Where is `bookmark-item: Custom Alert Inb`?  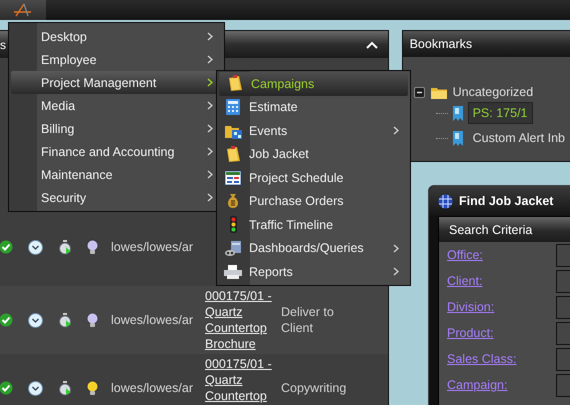
bookmark-item: Custom Alert Inb is located at coordinates (519, 138).